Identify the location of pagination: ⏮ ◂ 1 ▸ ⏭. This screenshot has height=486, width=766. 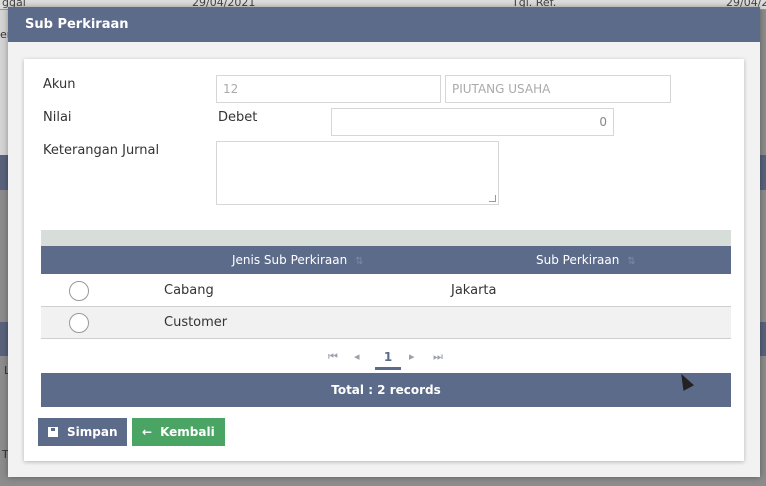
(386, 359).